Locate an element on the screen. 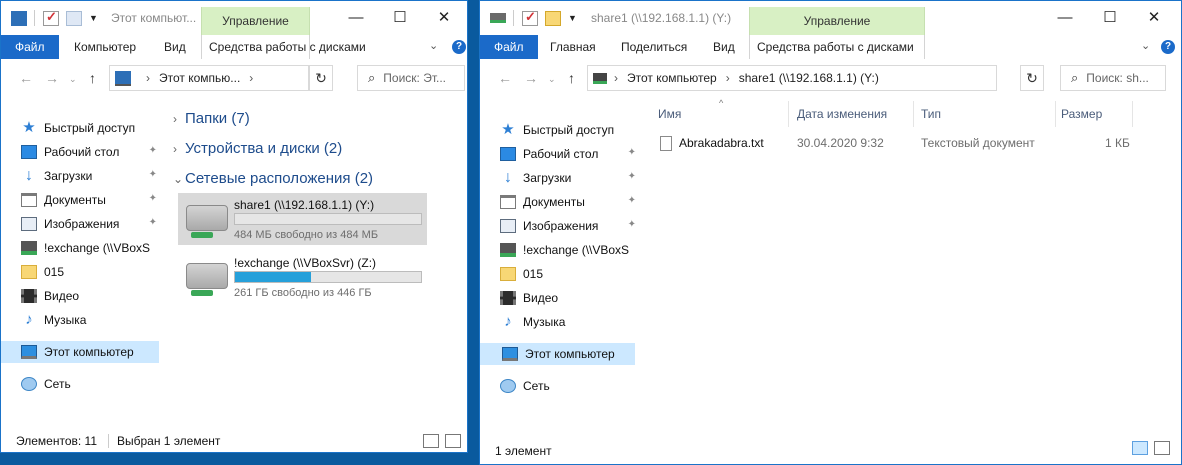  tab-home: Главная is located at coordinates (573, 47).